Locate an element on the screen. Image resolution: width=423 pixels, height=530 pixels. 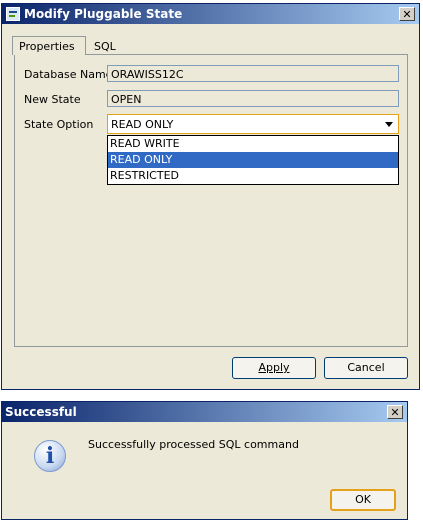
ok-button: OK is located at coordinates (363, 500).